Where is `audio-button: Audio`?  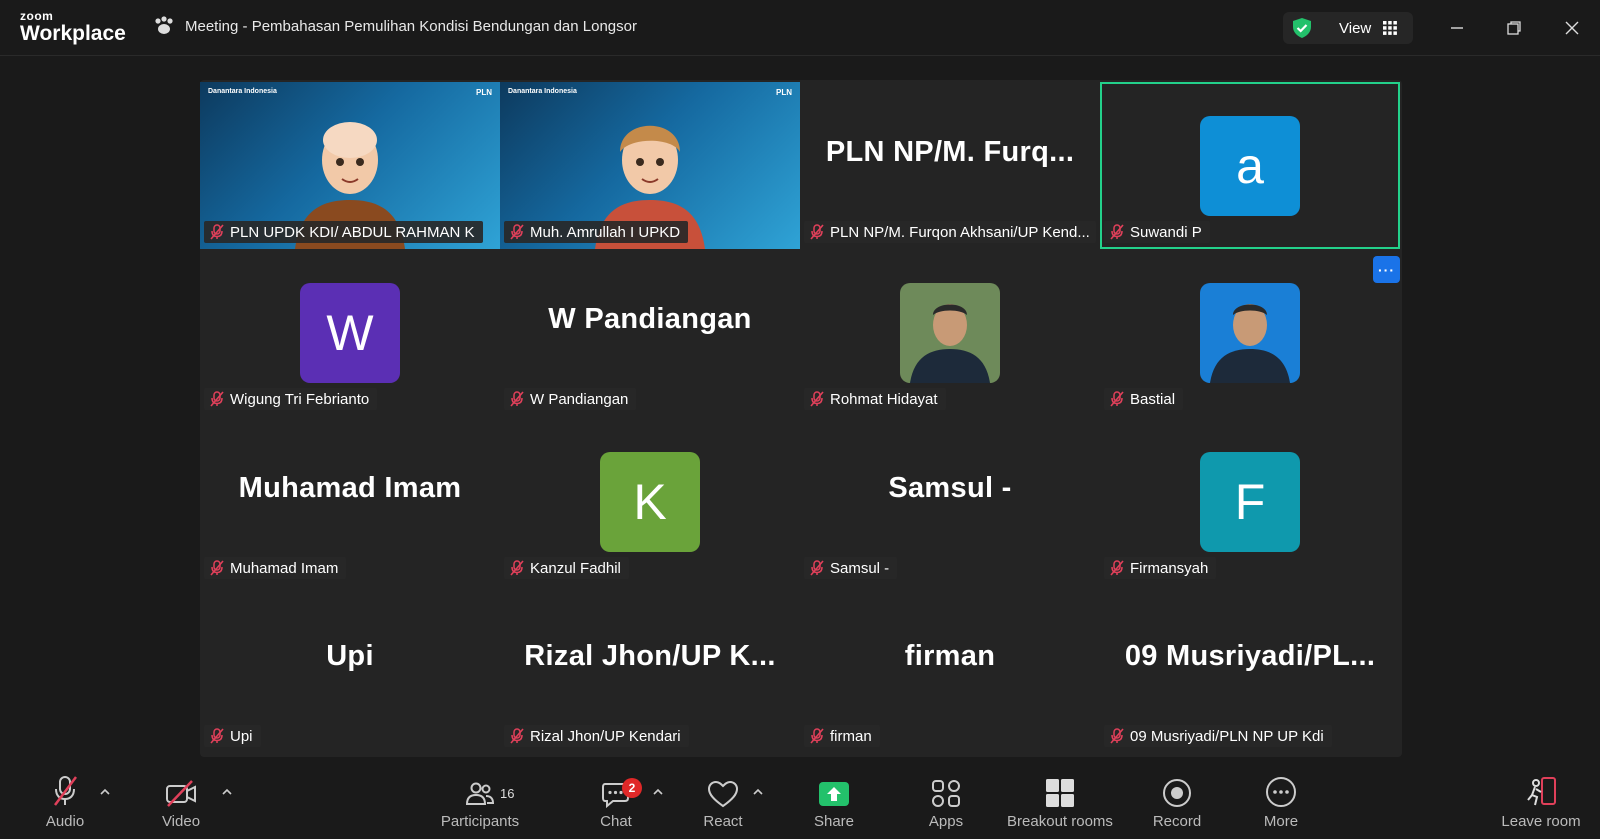 audio-button: Audio is located at coordinates (65, 802).